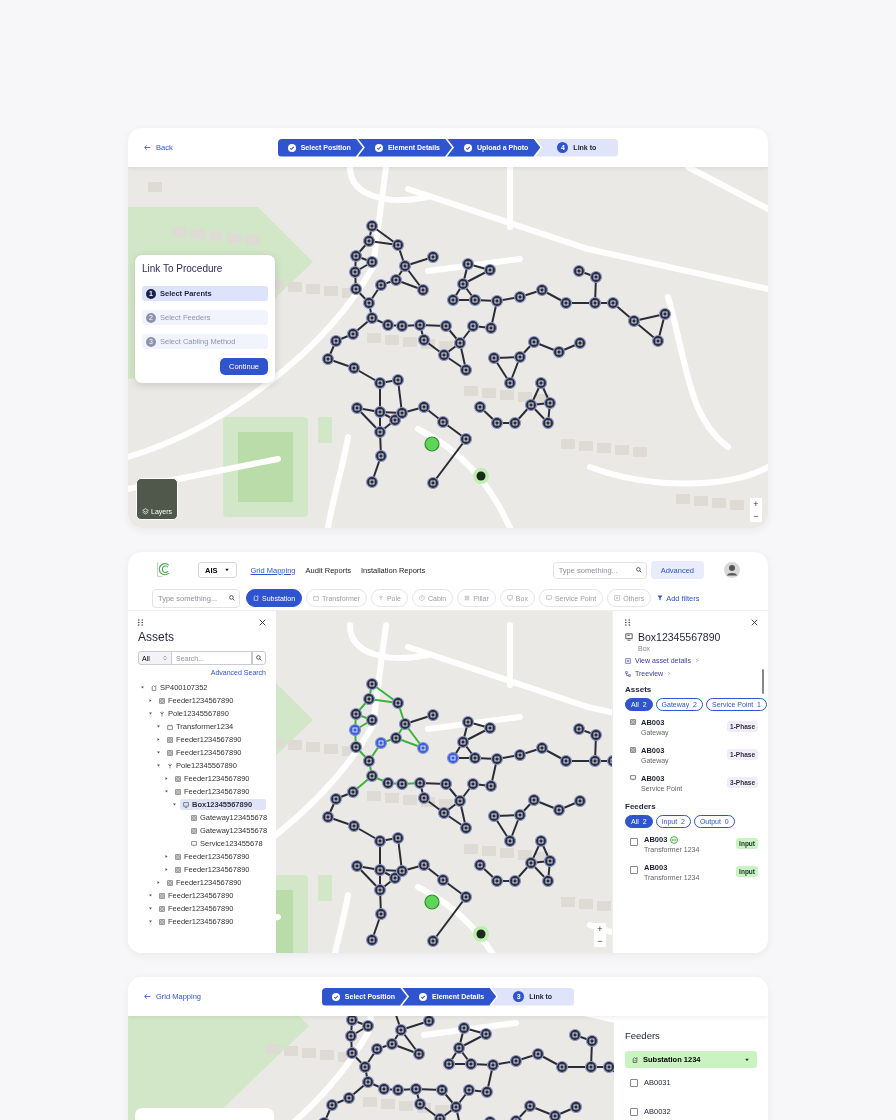 Image resolution: width=896 pixels, height=1120 pixels. Describe the element at coordinates (421, 598) in the screenshot. I see `cabin-icon` at that location.